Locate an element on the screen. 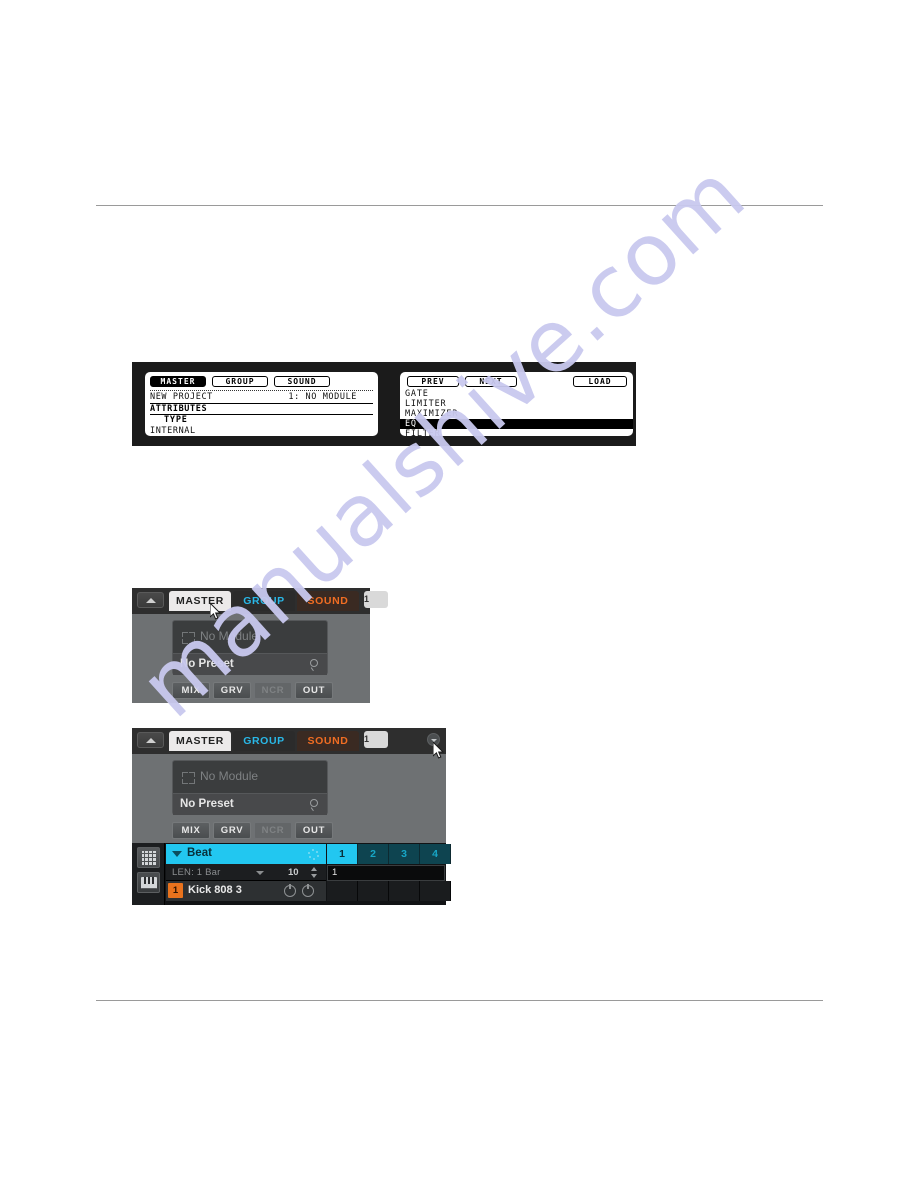  length-stepper is located at coordinates (314, 872).